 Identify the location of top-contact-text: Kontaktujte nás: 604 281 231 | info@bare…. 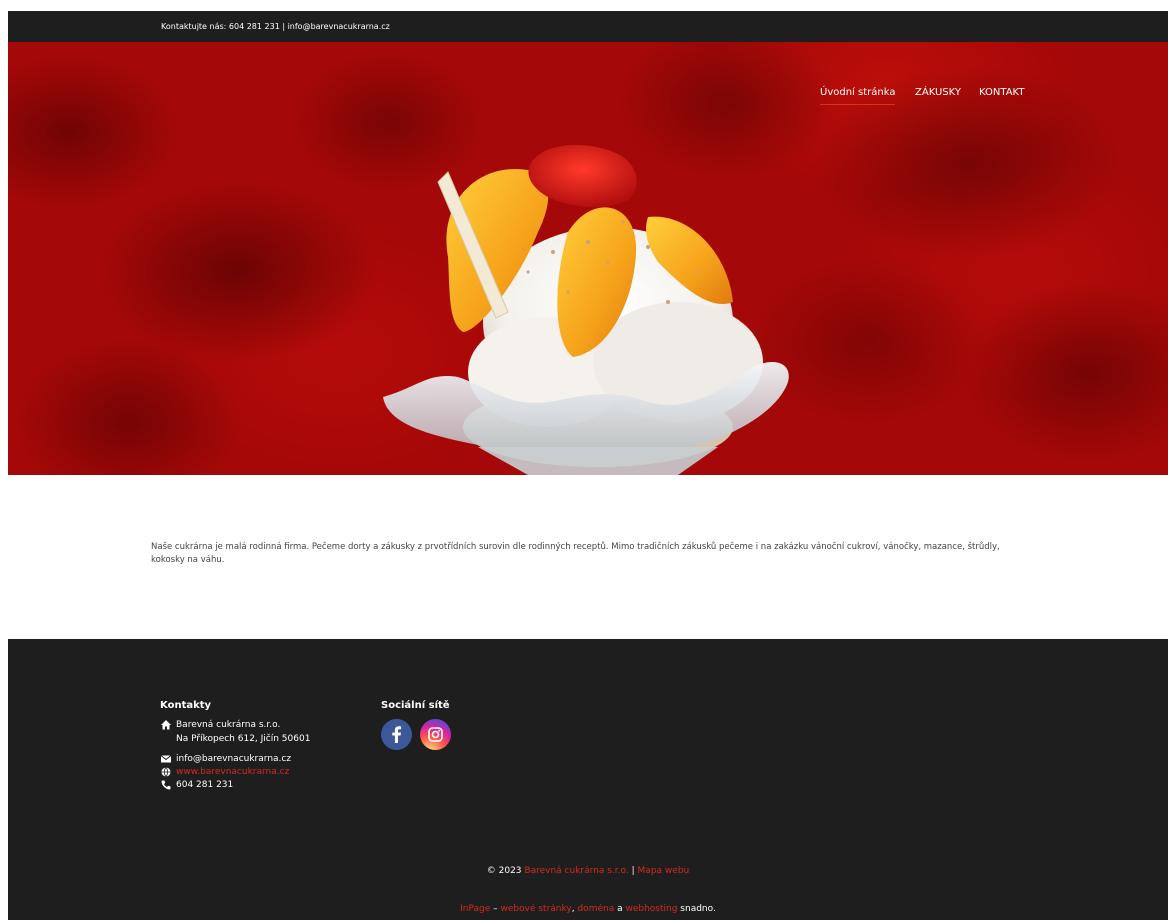
(275, 26).